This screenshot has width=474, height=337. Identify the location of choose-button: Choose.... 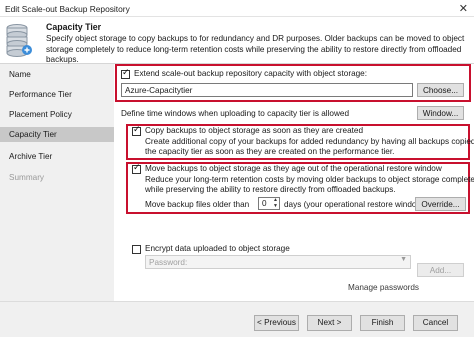
(440, 90).